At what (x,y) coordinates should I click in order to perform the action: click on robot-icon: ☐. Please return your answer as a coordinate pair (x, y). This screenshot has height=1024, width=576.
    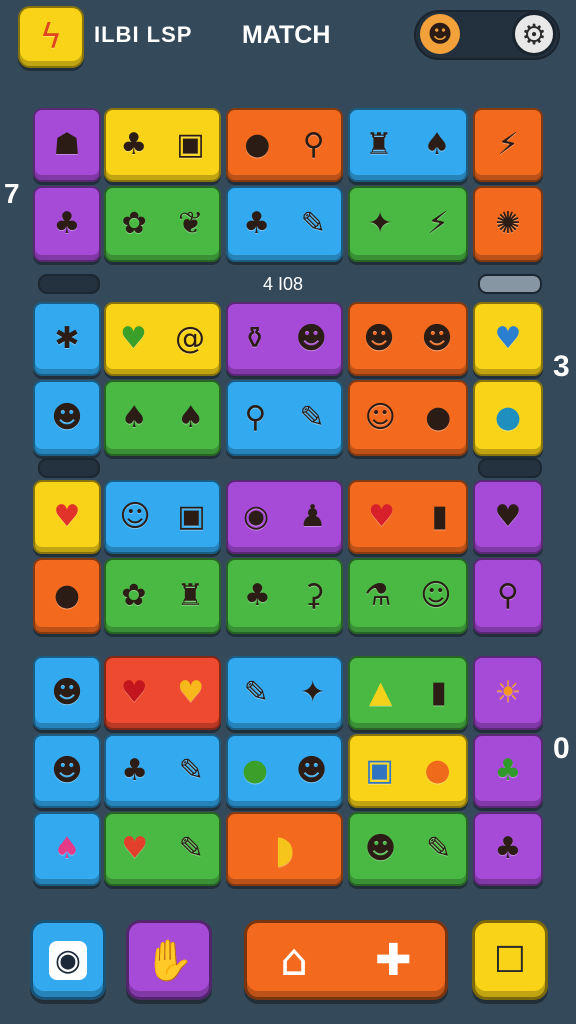
    Looking at the image, I should click on (510, 960).